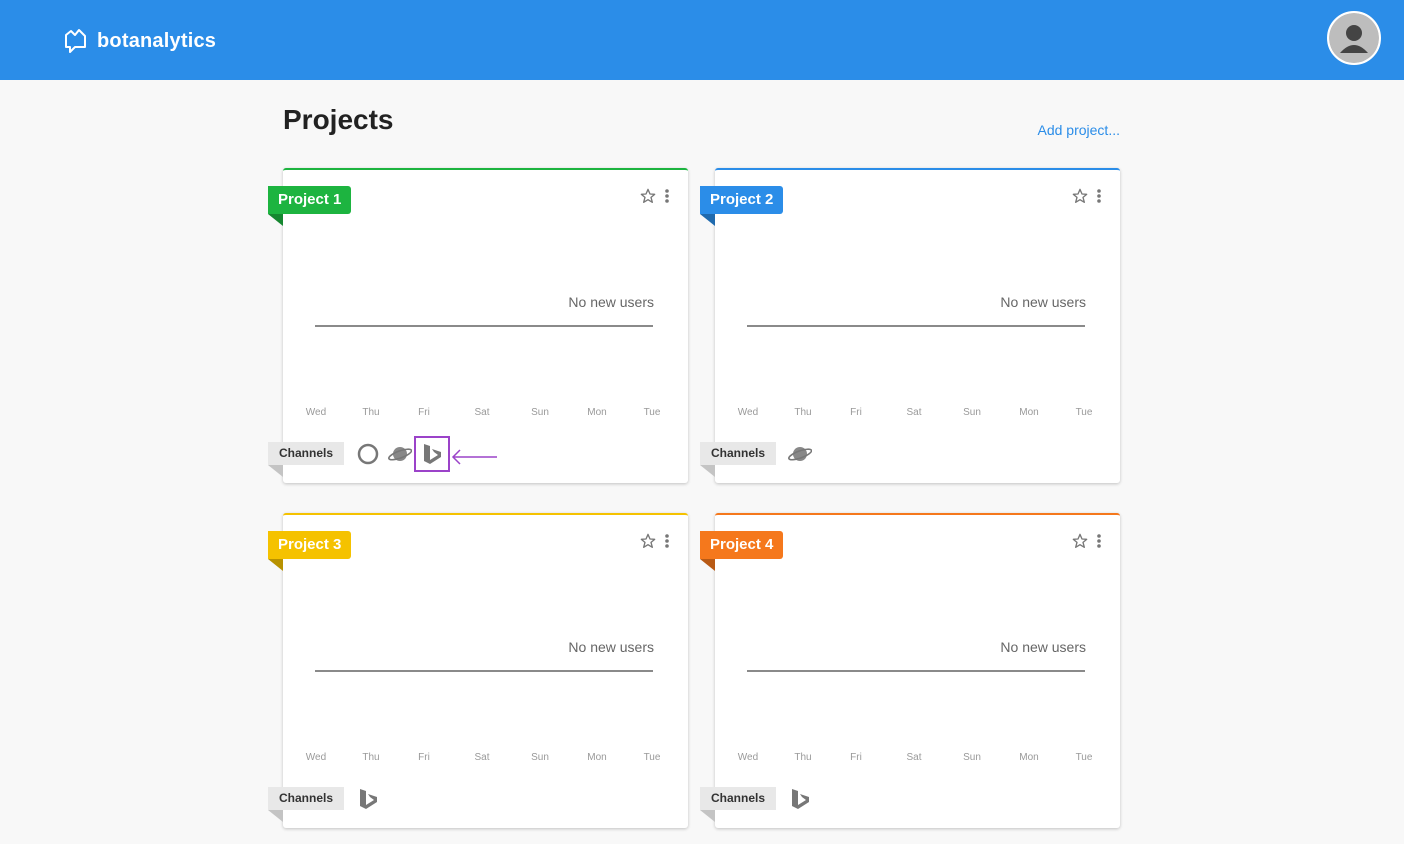 This screenshot has height=844, width=1404. What do you see at coordinates (474, 457) in the screenshot?
I see `pointer-arrow-icon` at bounding box center [474, 457].